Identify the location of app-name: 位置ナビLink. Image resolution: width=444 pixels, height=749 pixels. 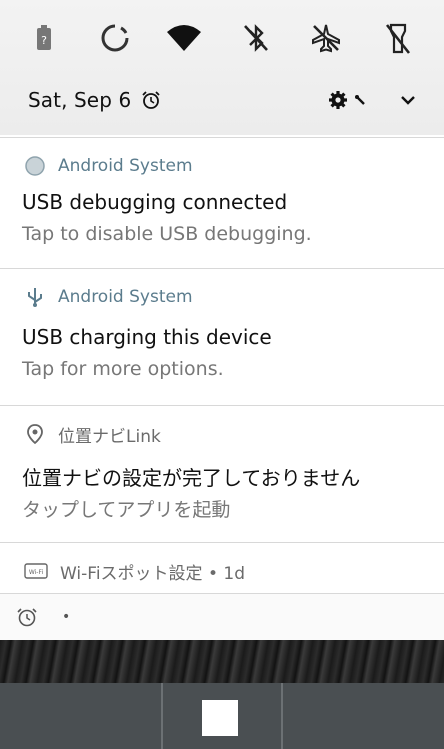
(109, 436).